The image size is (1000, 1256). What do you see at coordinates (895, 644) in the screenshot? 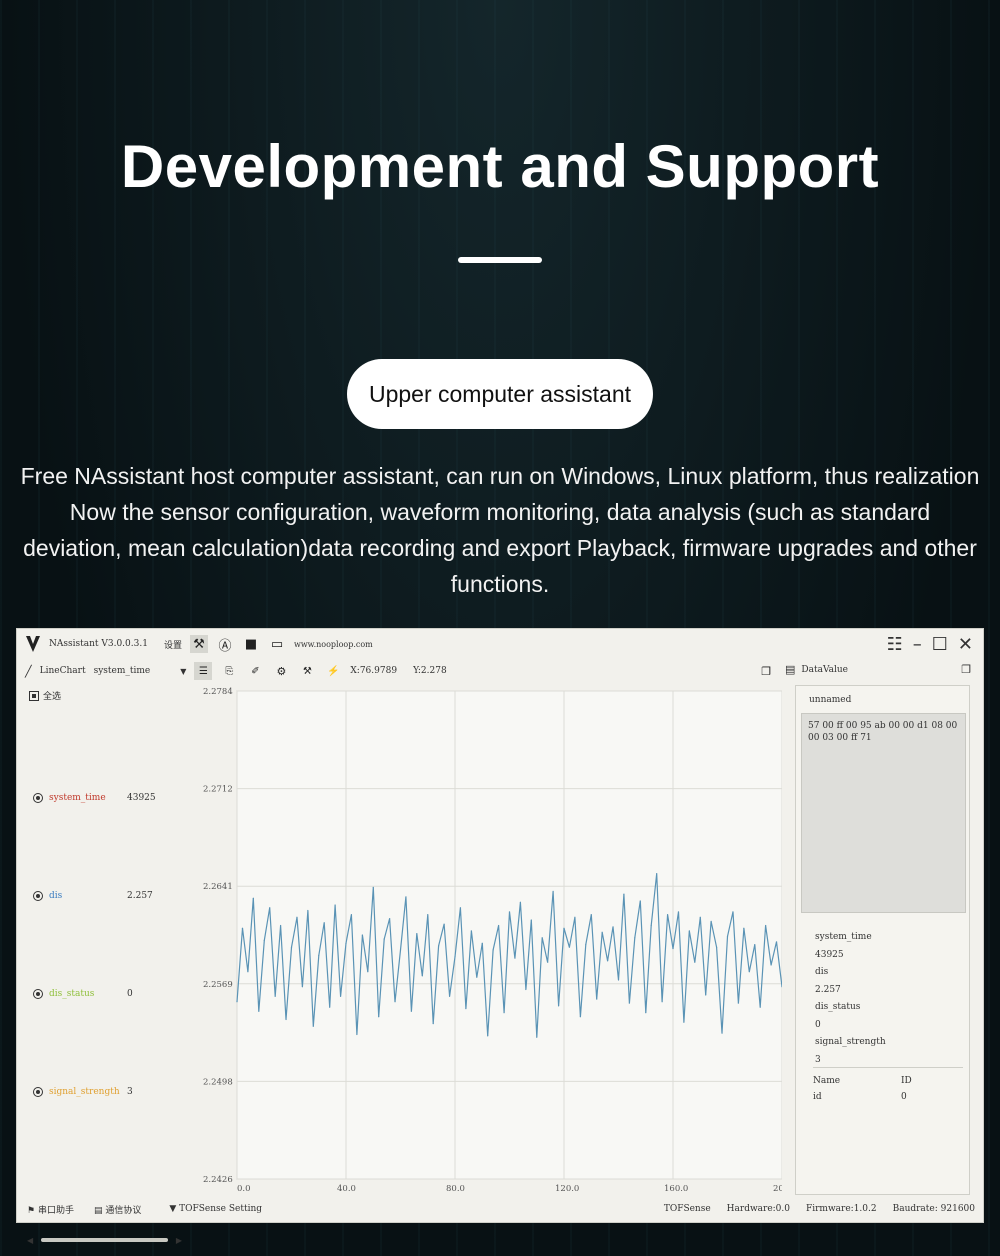
I see `layout-icon: ☷` at bounding box center [895, 644].